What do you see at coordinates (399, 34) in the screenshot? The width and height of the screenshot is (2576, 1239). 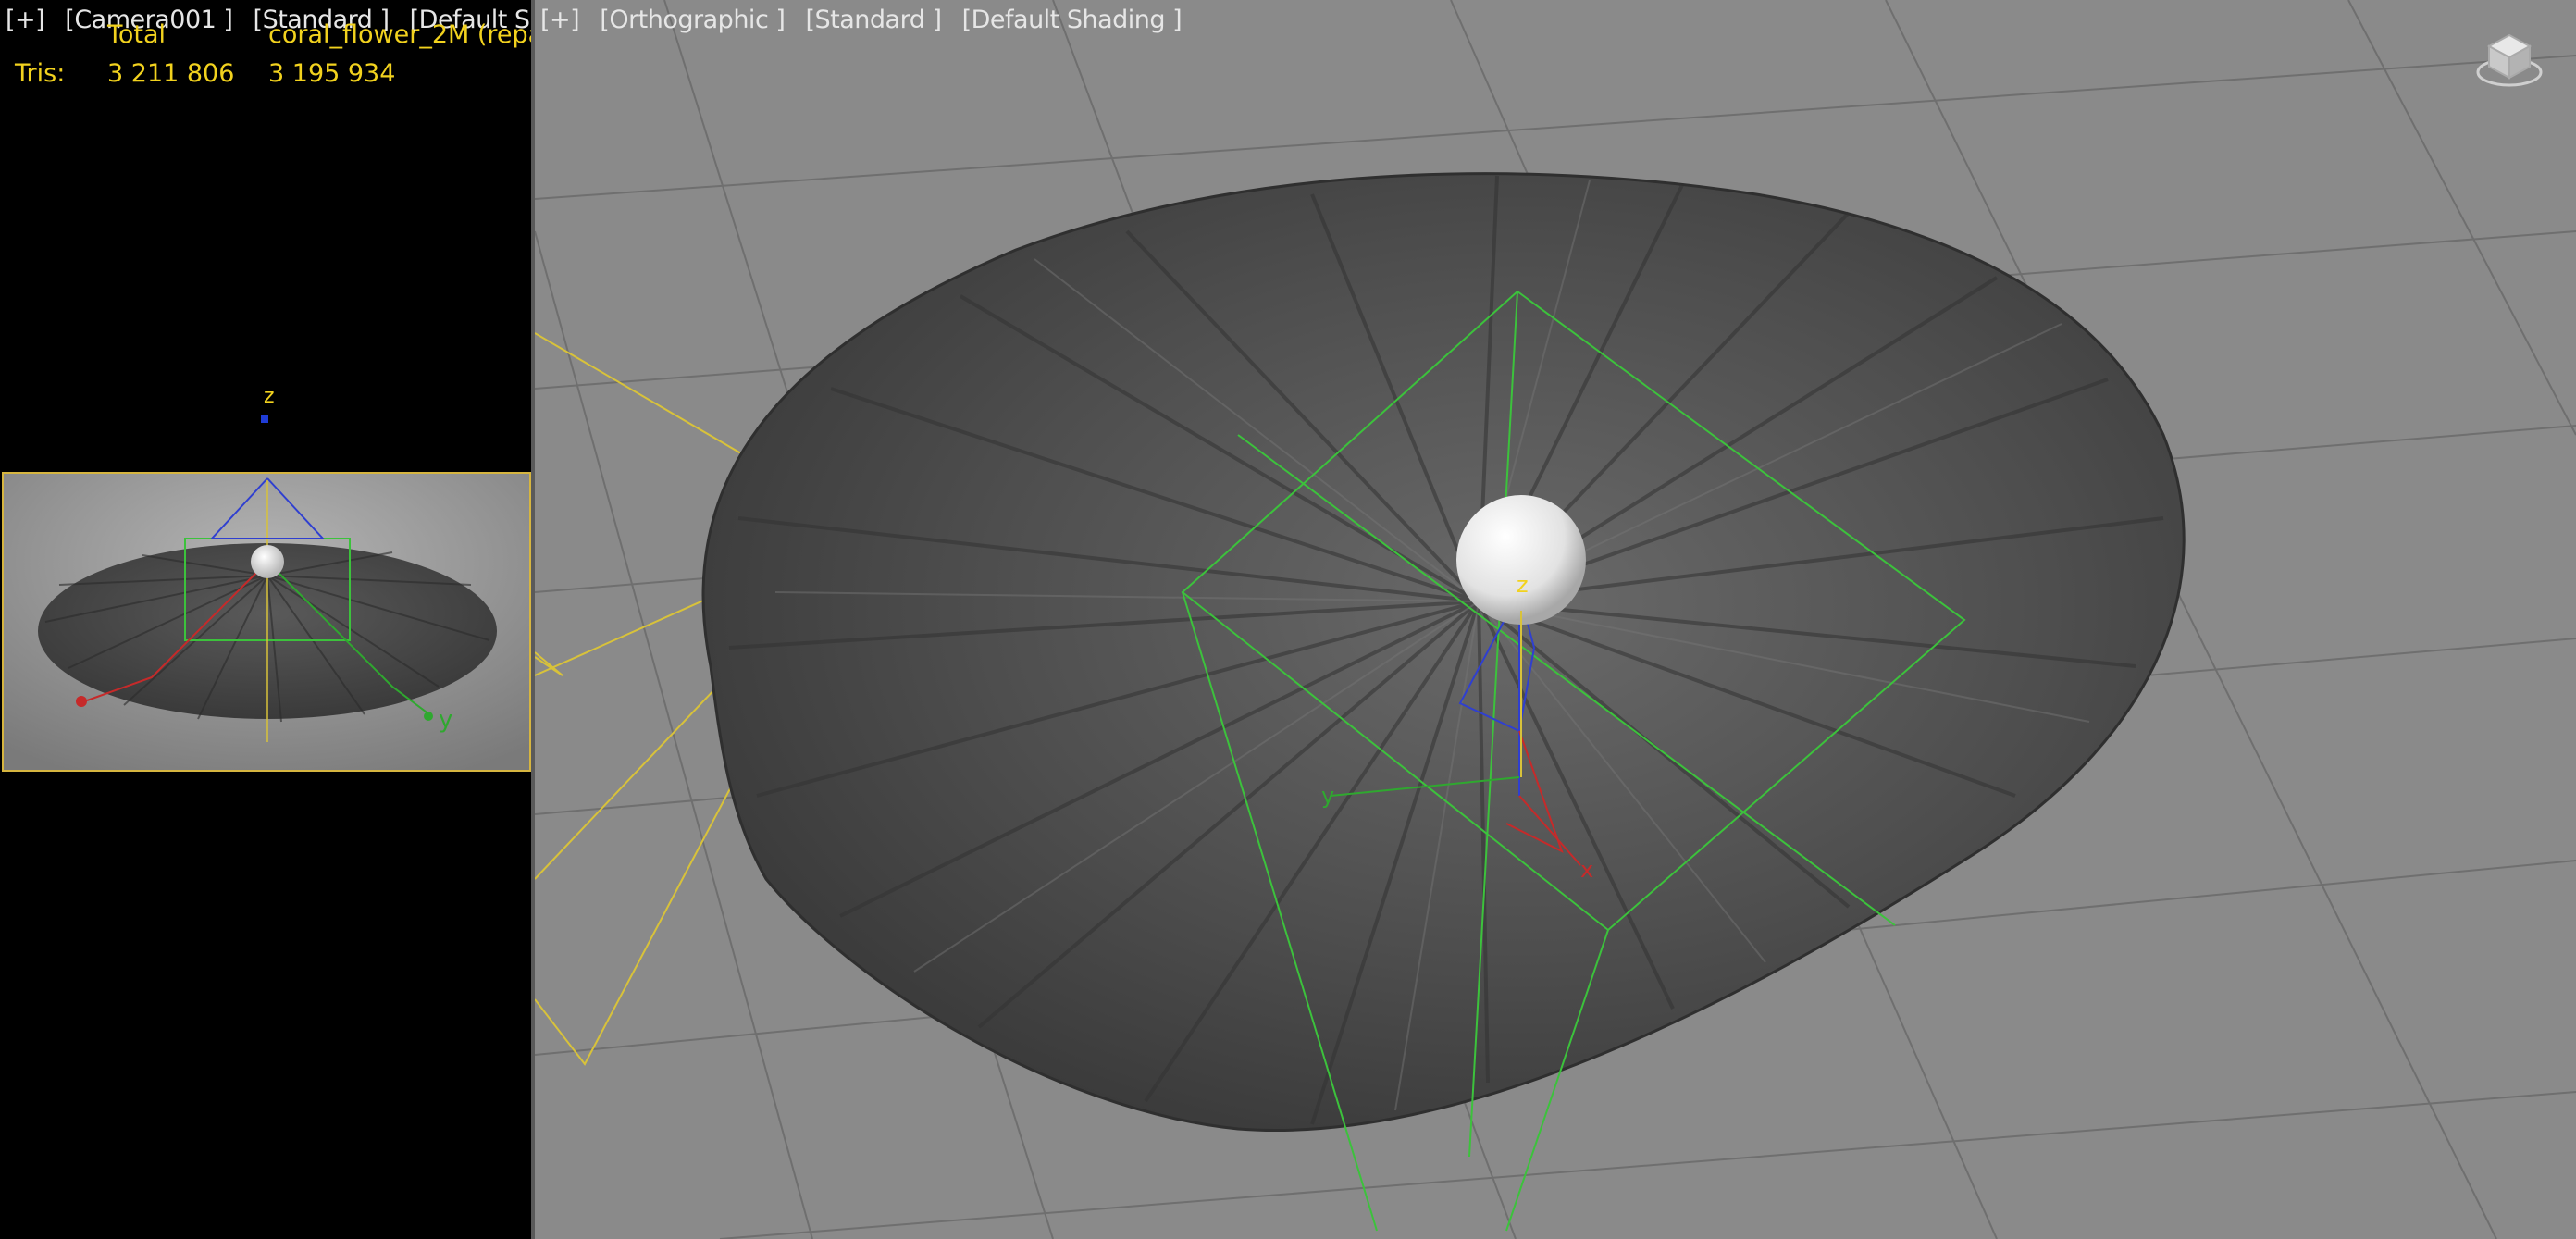 I see `stats-header-object: coral_flower_2M (repai` at bounding box center [399, 34].